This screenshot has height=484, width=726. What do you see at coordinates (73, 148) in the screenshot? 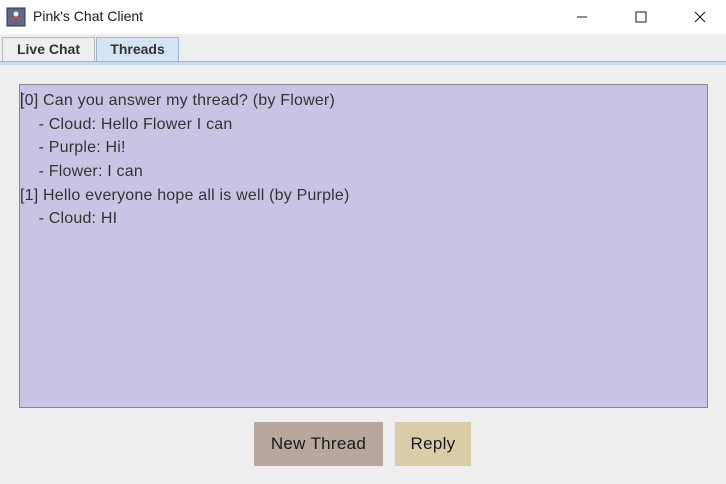
I see `thread-line: - Purple: Hi!` at bounding box center [73, 148].